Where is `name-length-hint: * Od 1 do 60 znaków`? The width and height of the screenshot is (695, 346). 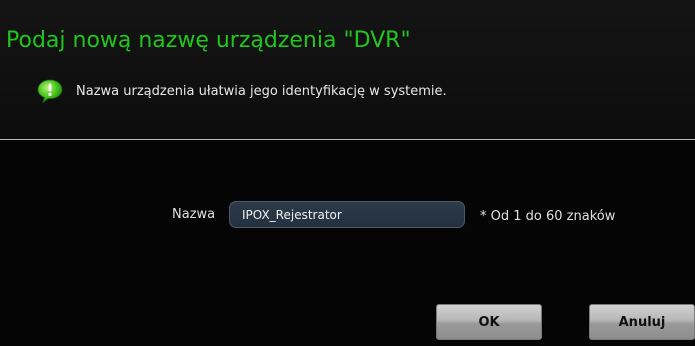 name-length-hint: * Od 1 do 60 znaków is located at coordinates (548, 216).